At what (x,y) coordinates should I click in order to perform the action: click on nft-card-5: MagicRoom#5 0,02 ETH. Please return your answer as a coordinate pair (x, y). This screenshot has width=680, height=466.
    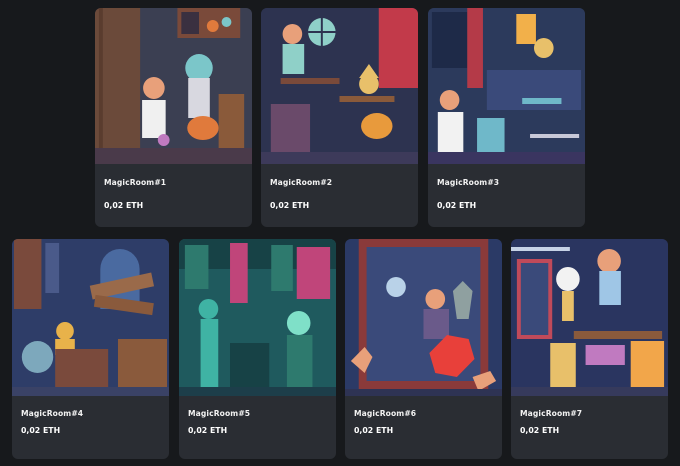
    Looking at the image, I should click on (257, 349).